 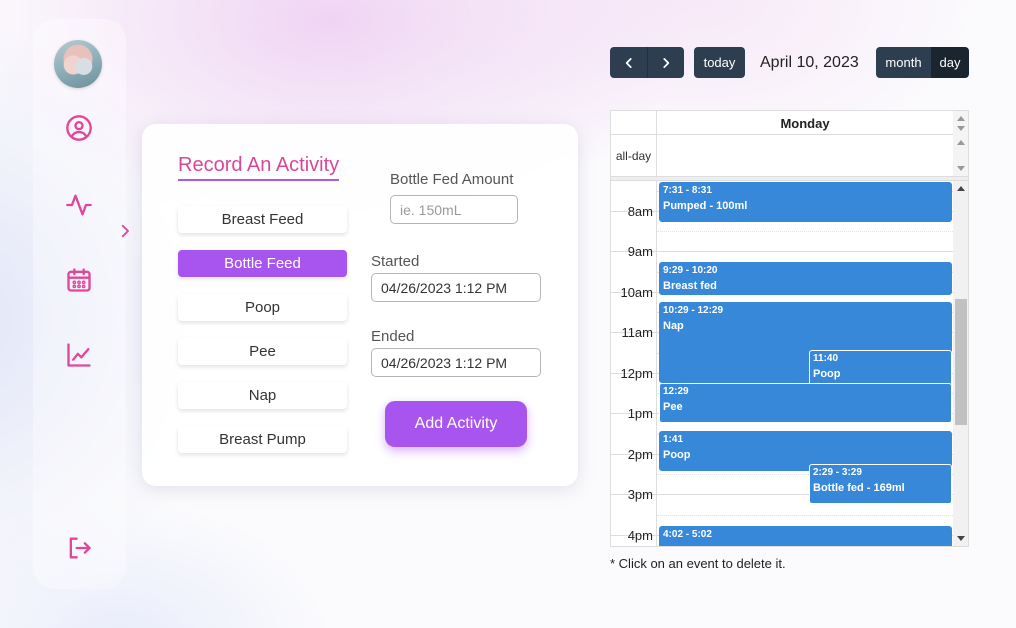 What do you see at coordinates (903, 62) in the screenshot?
I see `month-view-button: month` at bounding box center [903, 62].